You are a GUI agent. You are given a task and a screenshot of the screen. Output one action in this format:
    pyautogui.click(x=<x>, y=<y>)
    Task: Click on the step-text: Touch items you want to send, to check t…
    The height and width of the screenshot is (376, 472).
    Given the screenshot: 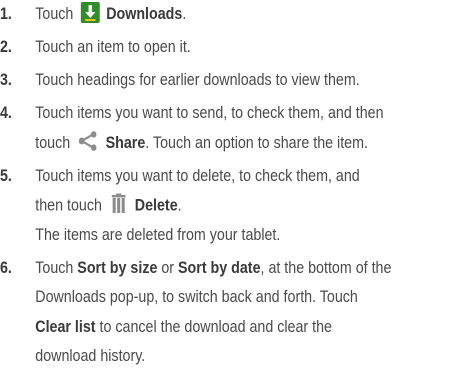 What is the action you would take?
    pyautogui.click(x=209, y=112)
    